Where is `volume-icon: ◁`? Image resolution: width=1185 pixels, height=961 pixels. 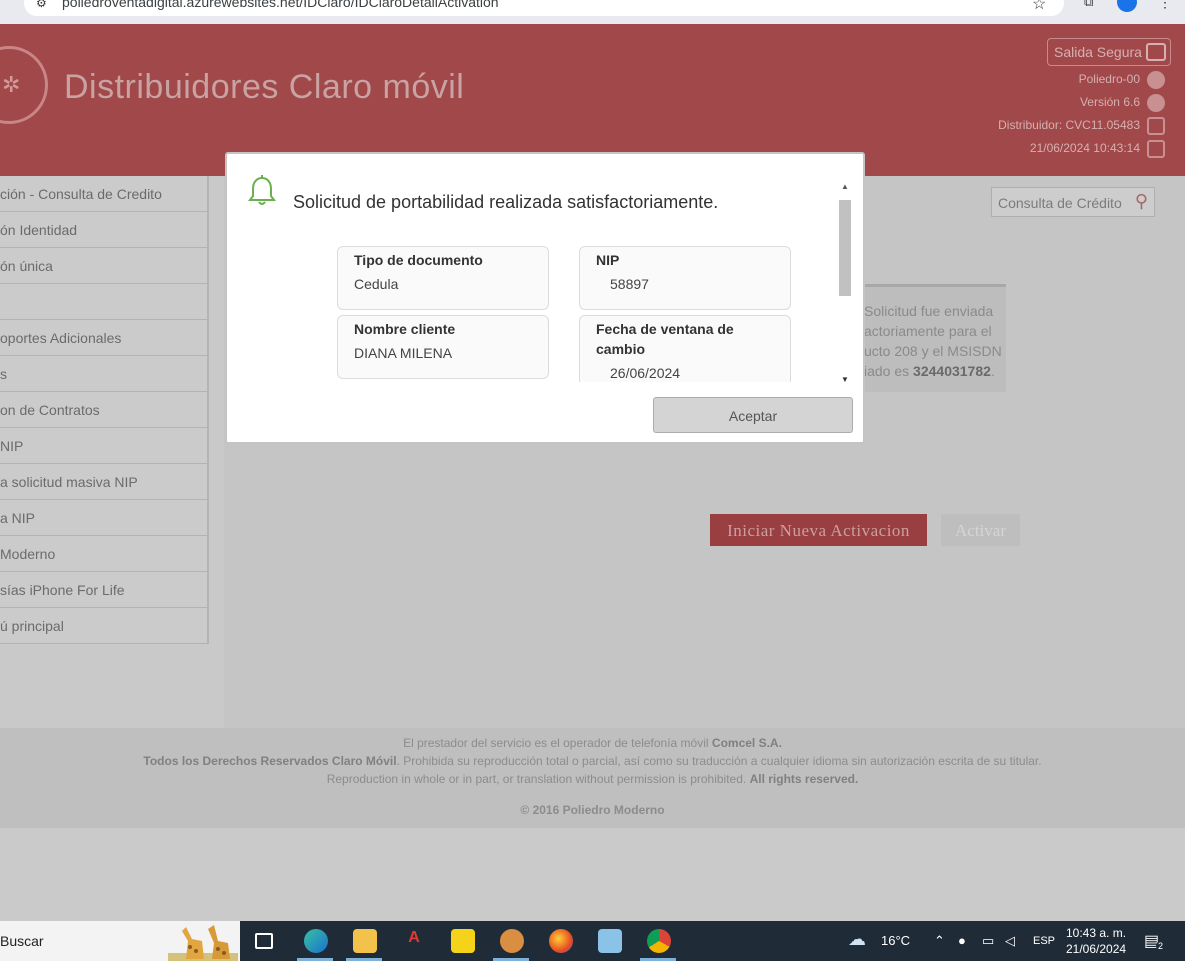 volume-icon: ◁ is located at coordinates (1010, 941).